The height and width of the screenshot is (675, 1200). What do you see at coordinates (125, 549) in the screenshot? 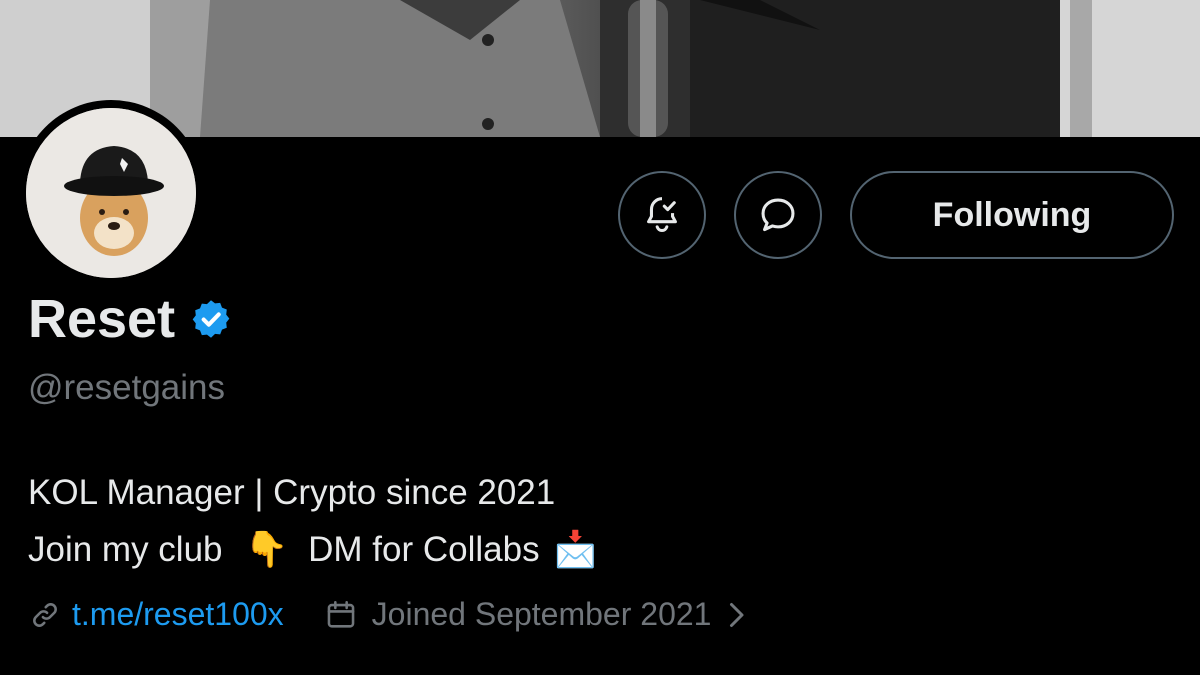
I see `bio-text-join: Join my club` at bounding box center [125, 549].